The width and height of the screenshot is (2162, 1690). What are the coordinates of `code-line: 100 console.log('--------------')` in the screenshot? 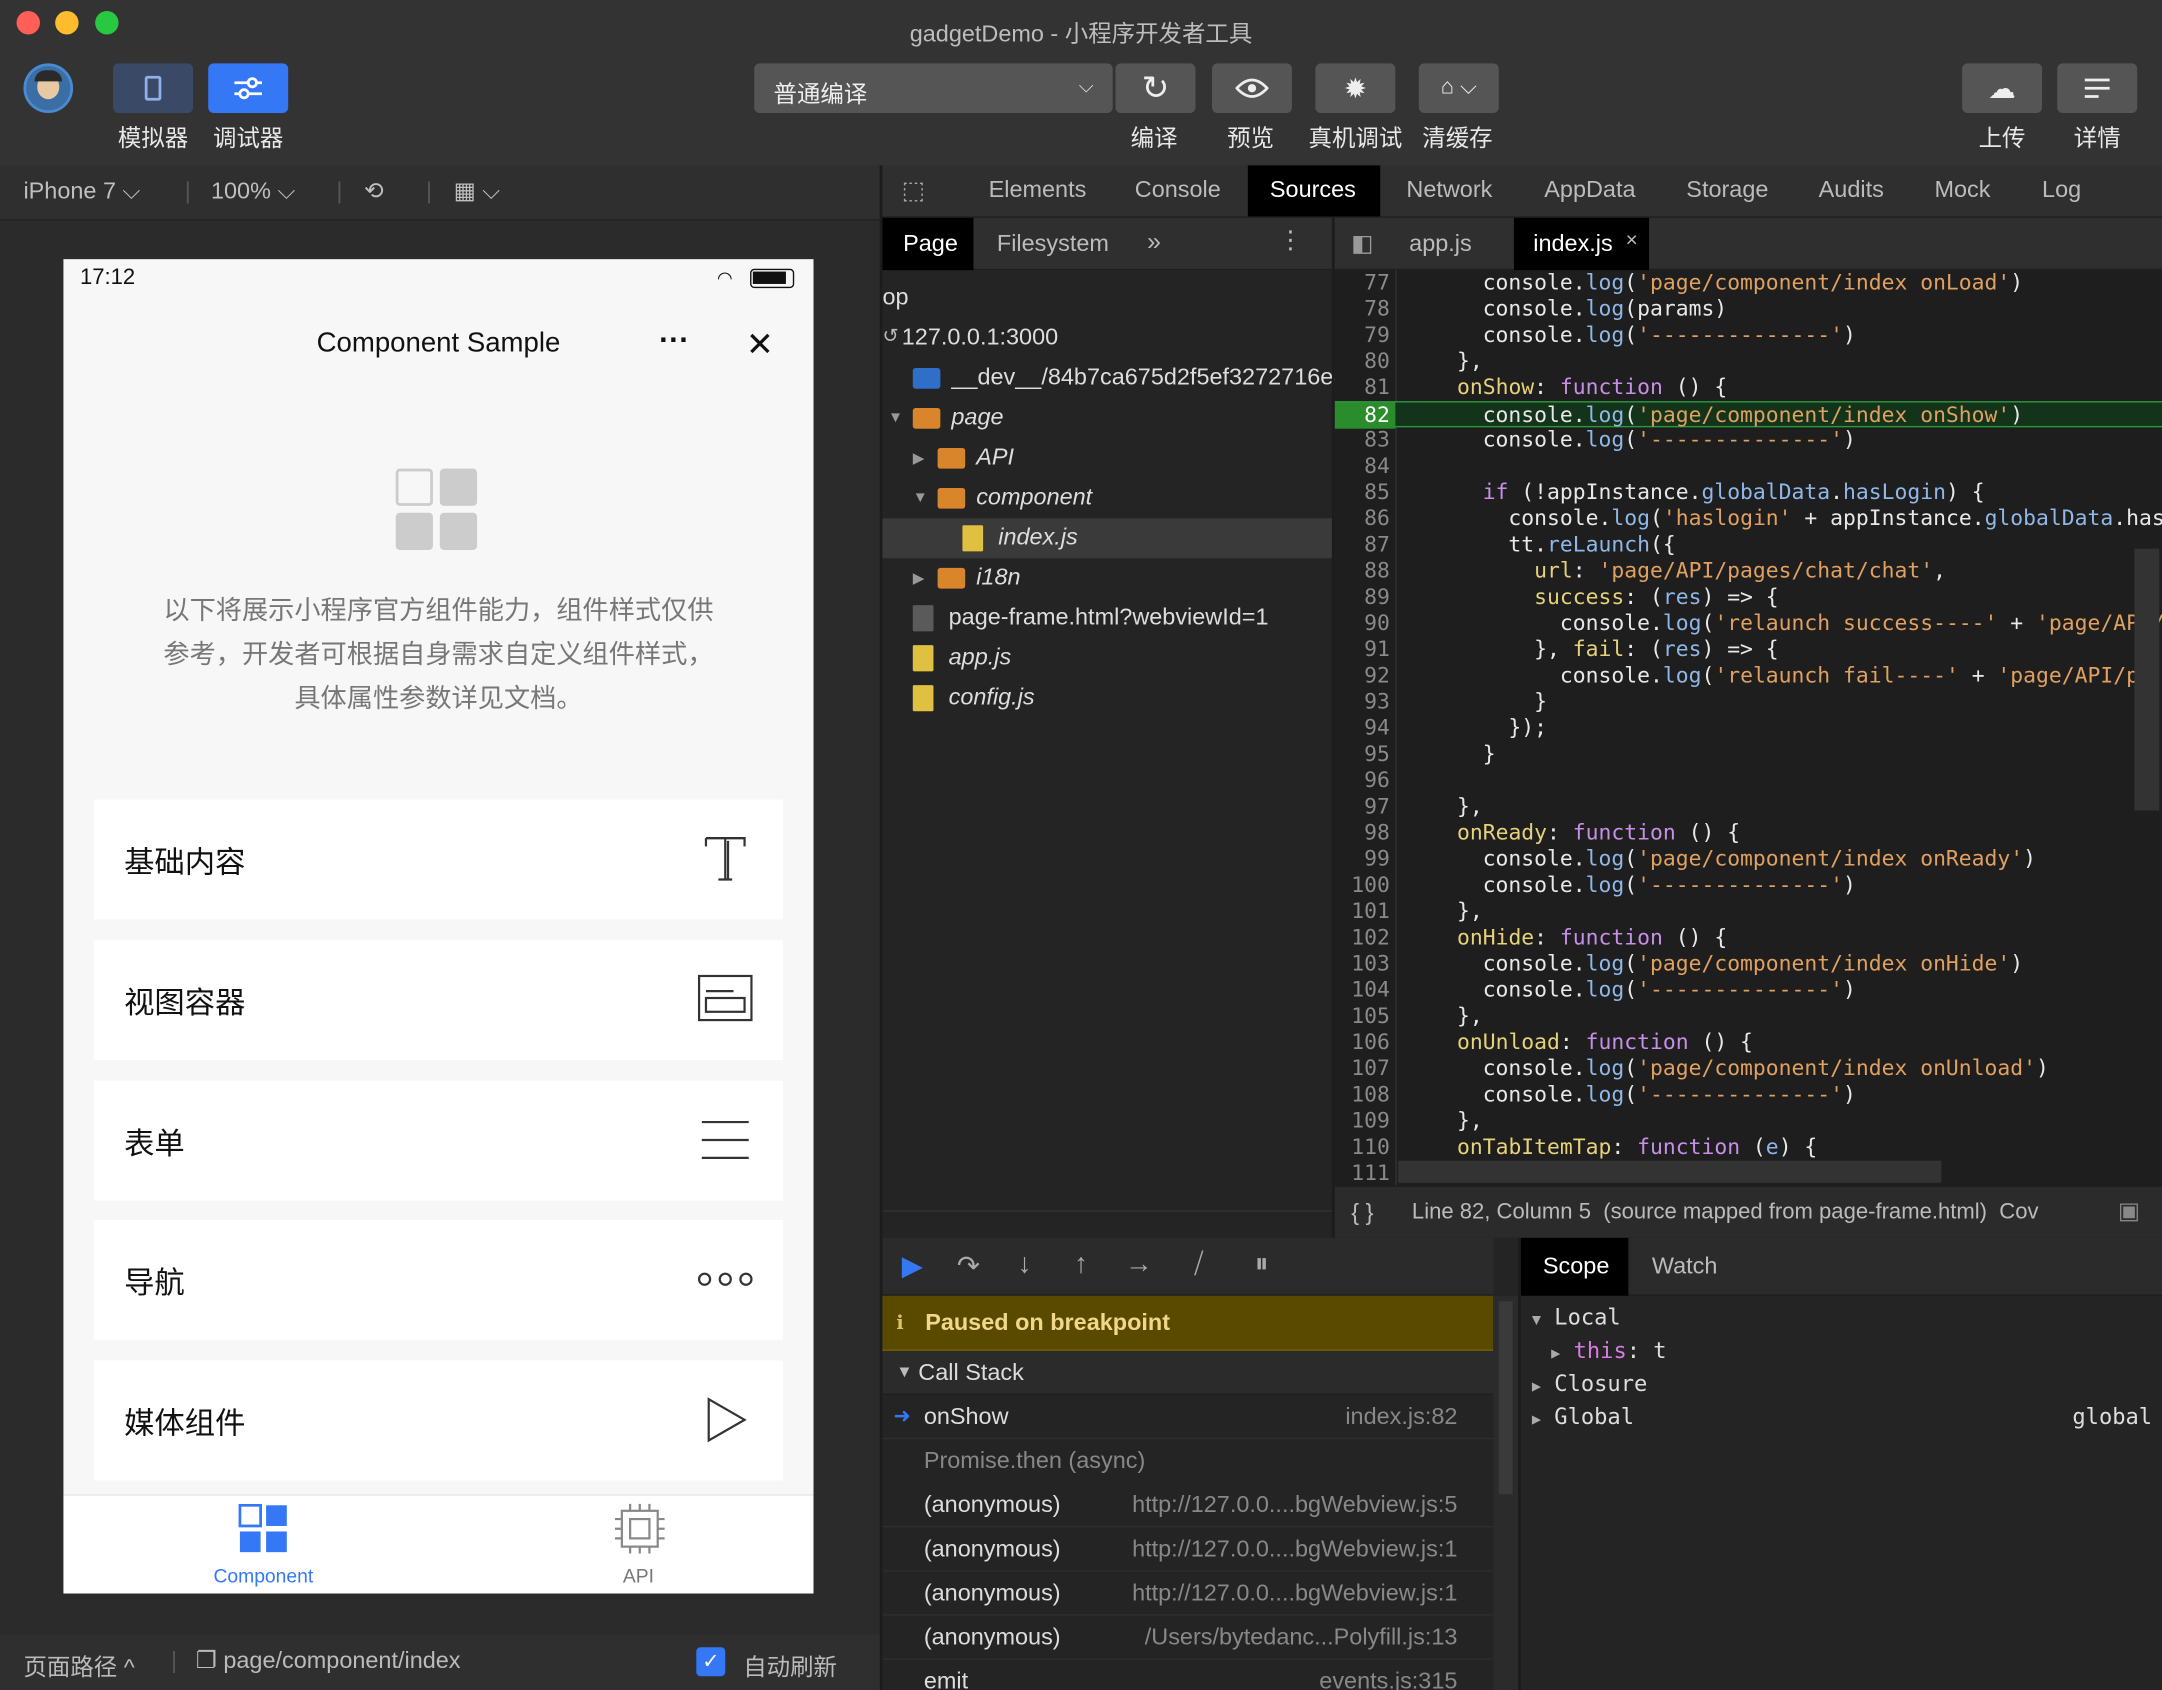 It's located at (1748, 886).